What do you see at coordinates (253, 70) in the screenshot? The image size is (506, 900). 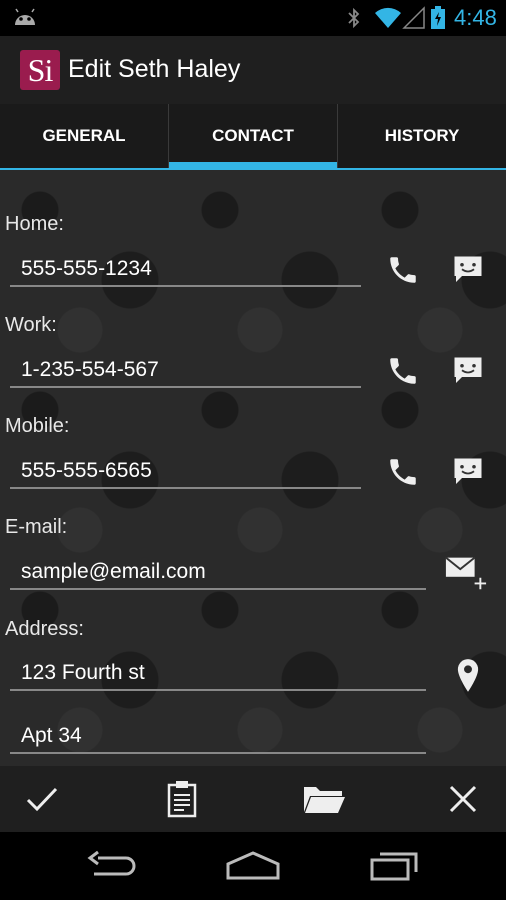 I see `action-bar: Si Edit Seth Haley` at bounding box center [253, 70].